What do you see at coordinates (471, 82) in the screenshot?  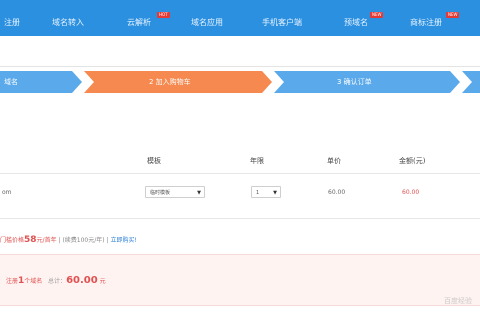 I see `step-4-arrow` at bounding box center [471, 82].